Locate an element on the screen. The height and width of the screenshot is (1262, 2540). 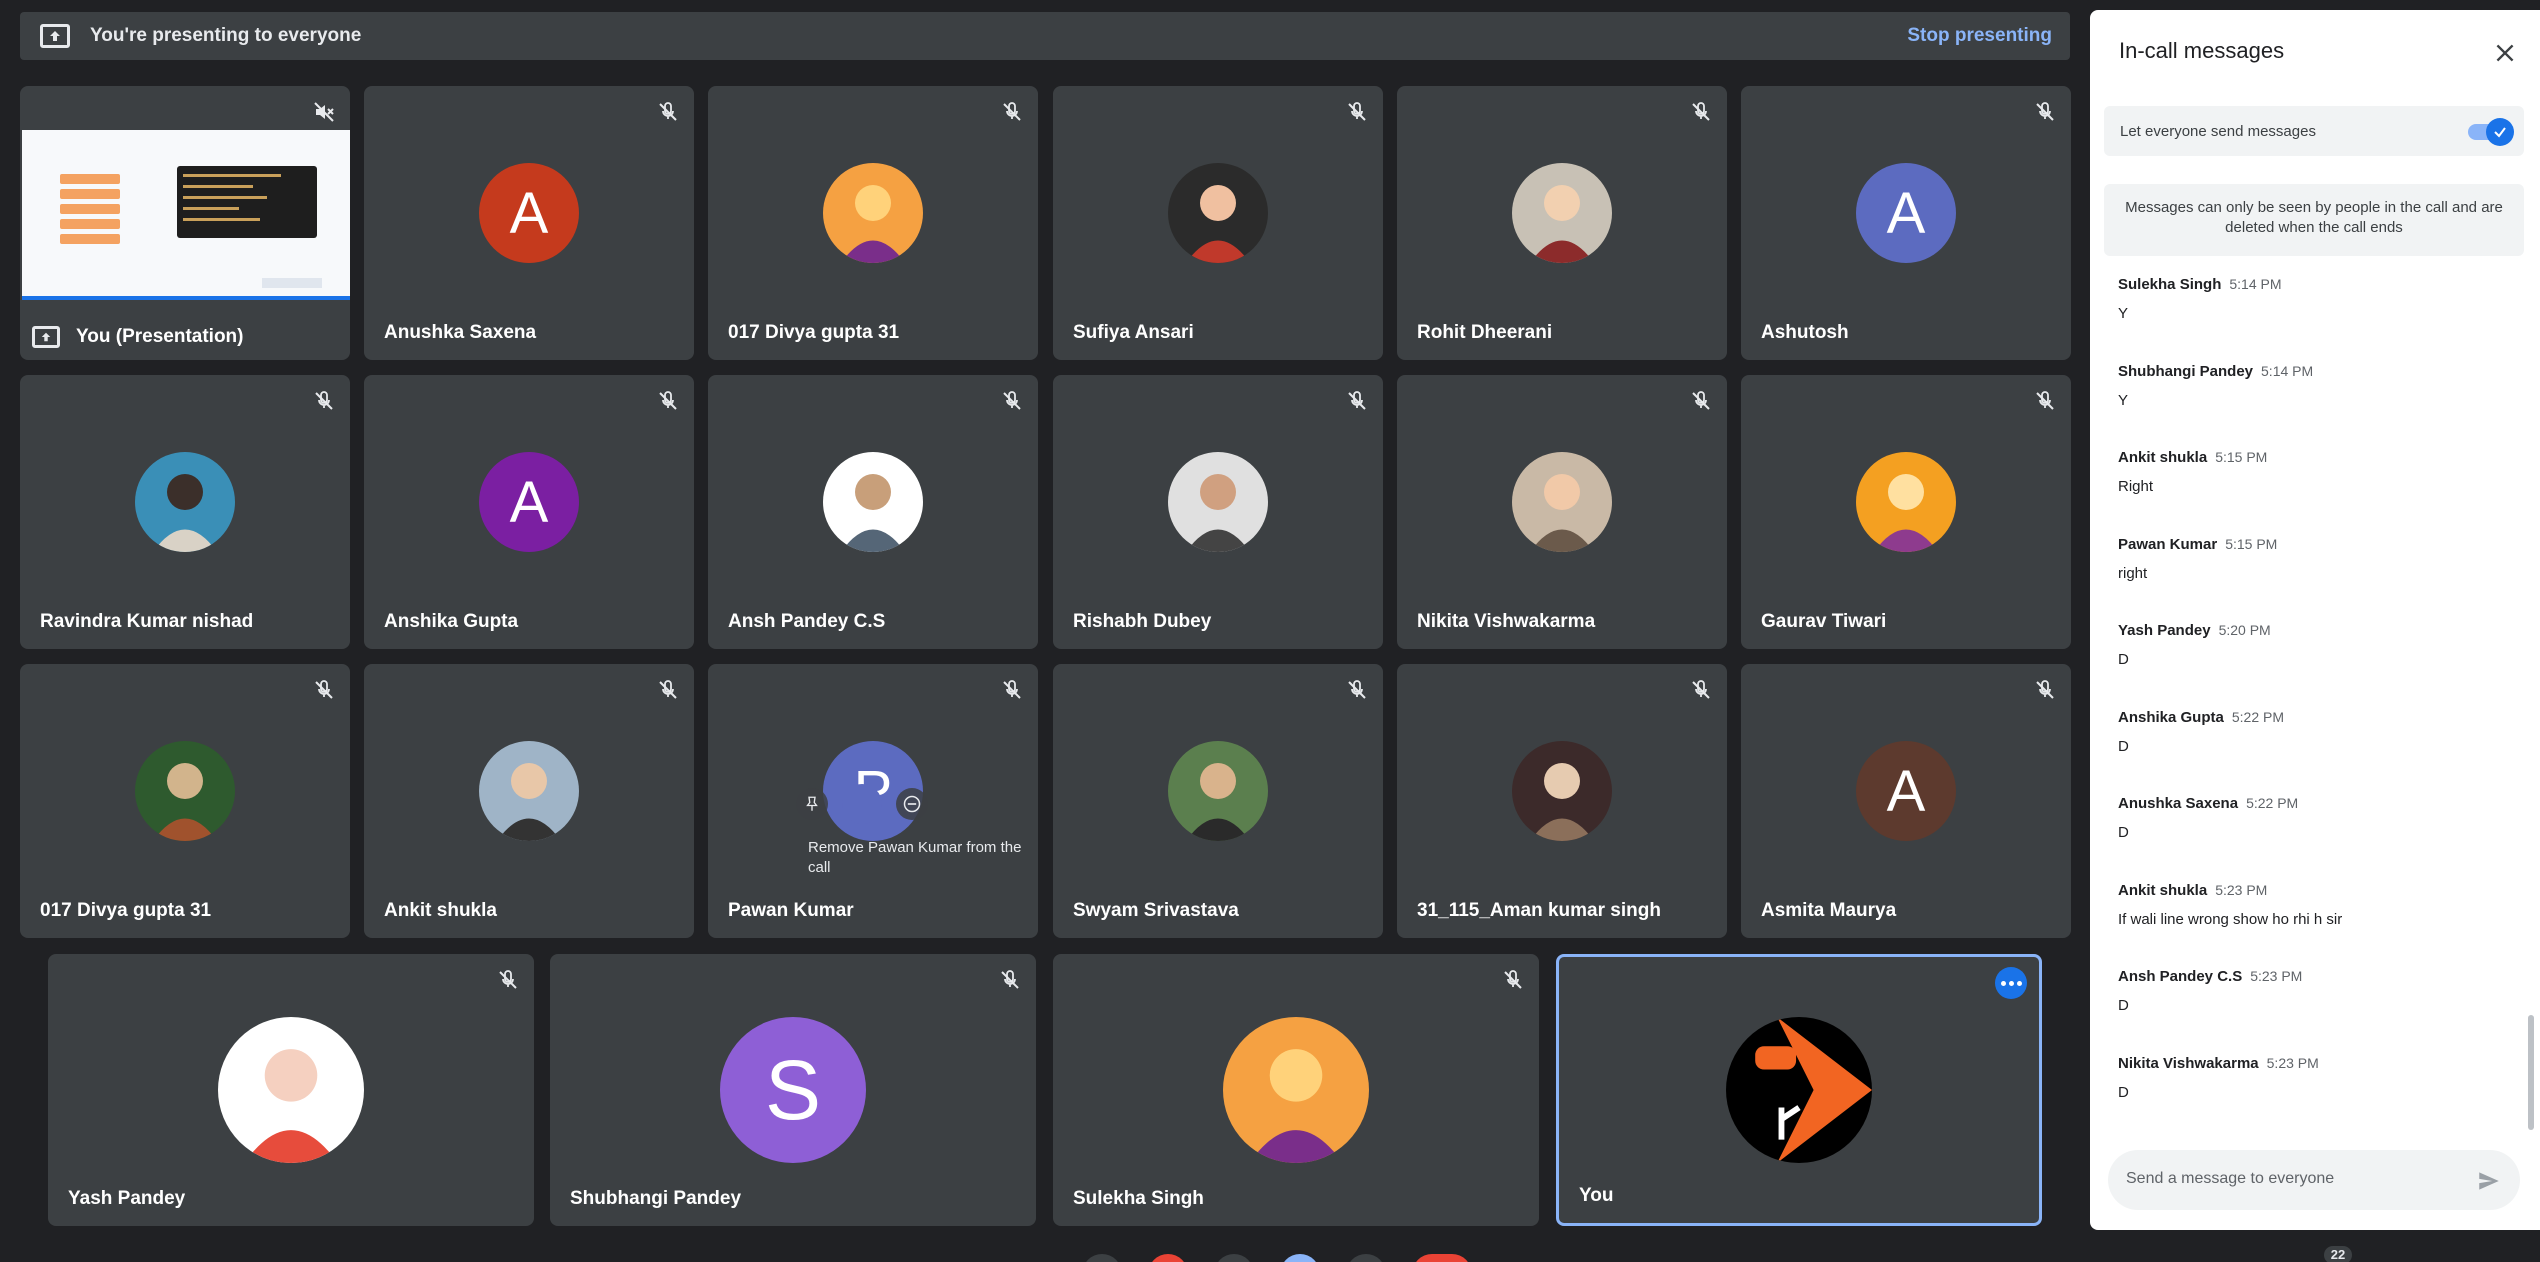
participant-tile: Ankit shukla is located at coordinates (529, 801).